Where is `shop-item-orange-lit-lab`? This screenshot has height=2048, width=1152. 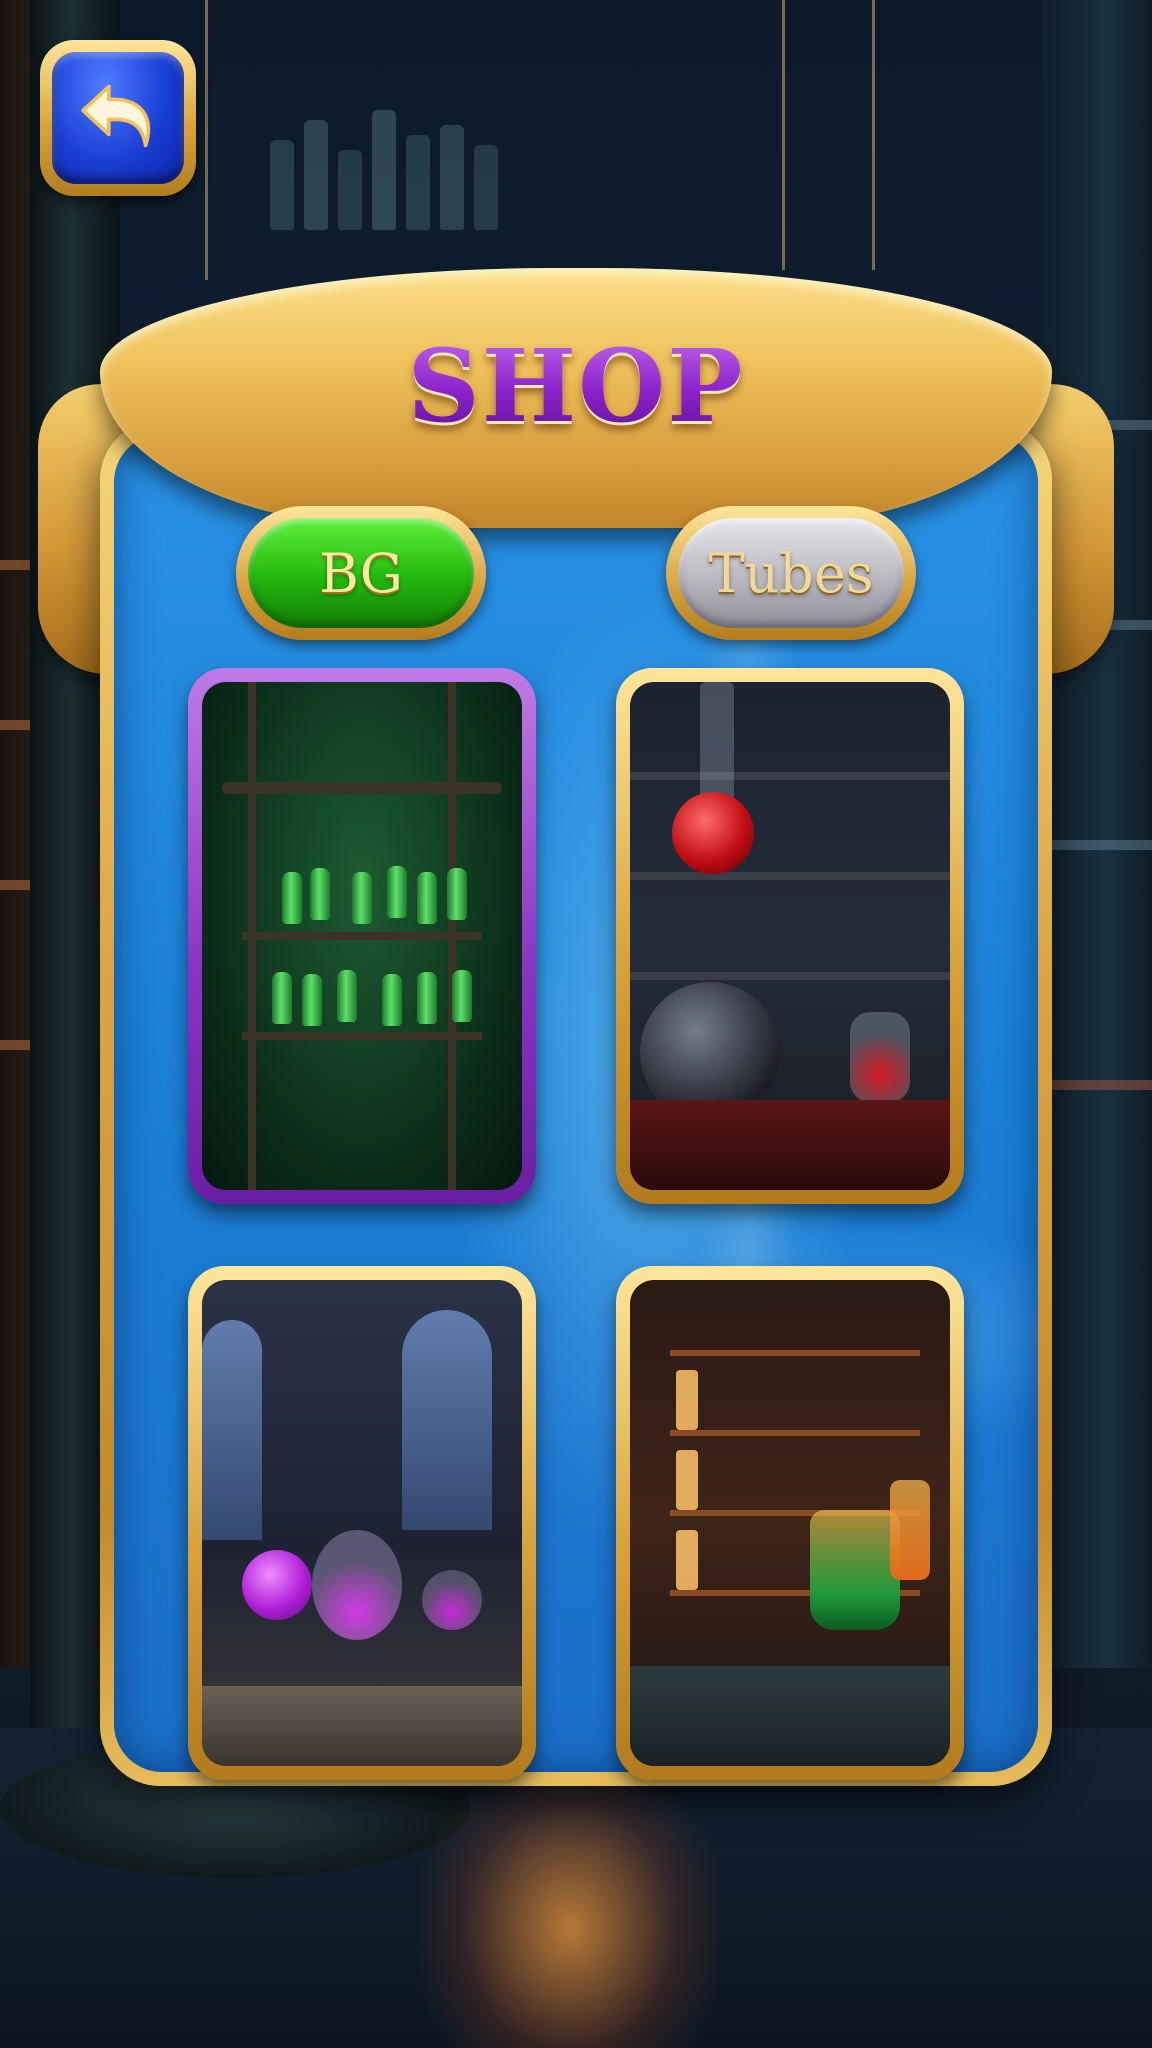 shop-item-orange-lit-lab is located at coordinates (790, 1523).